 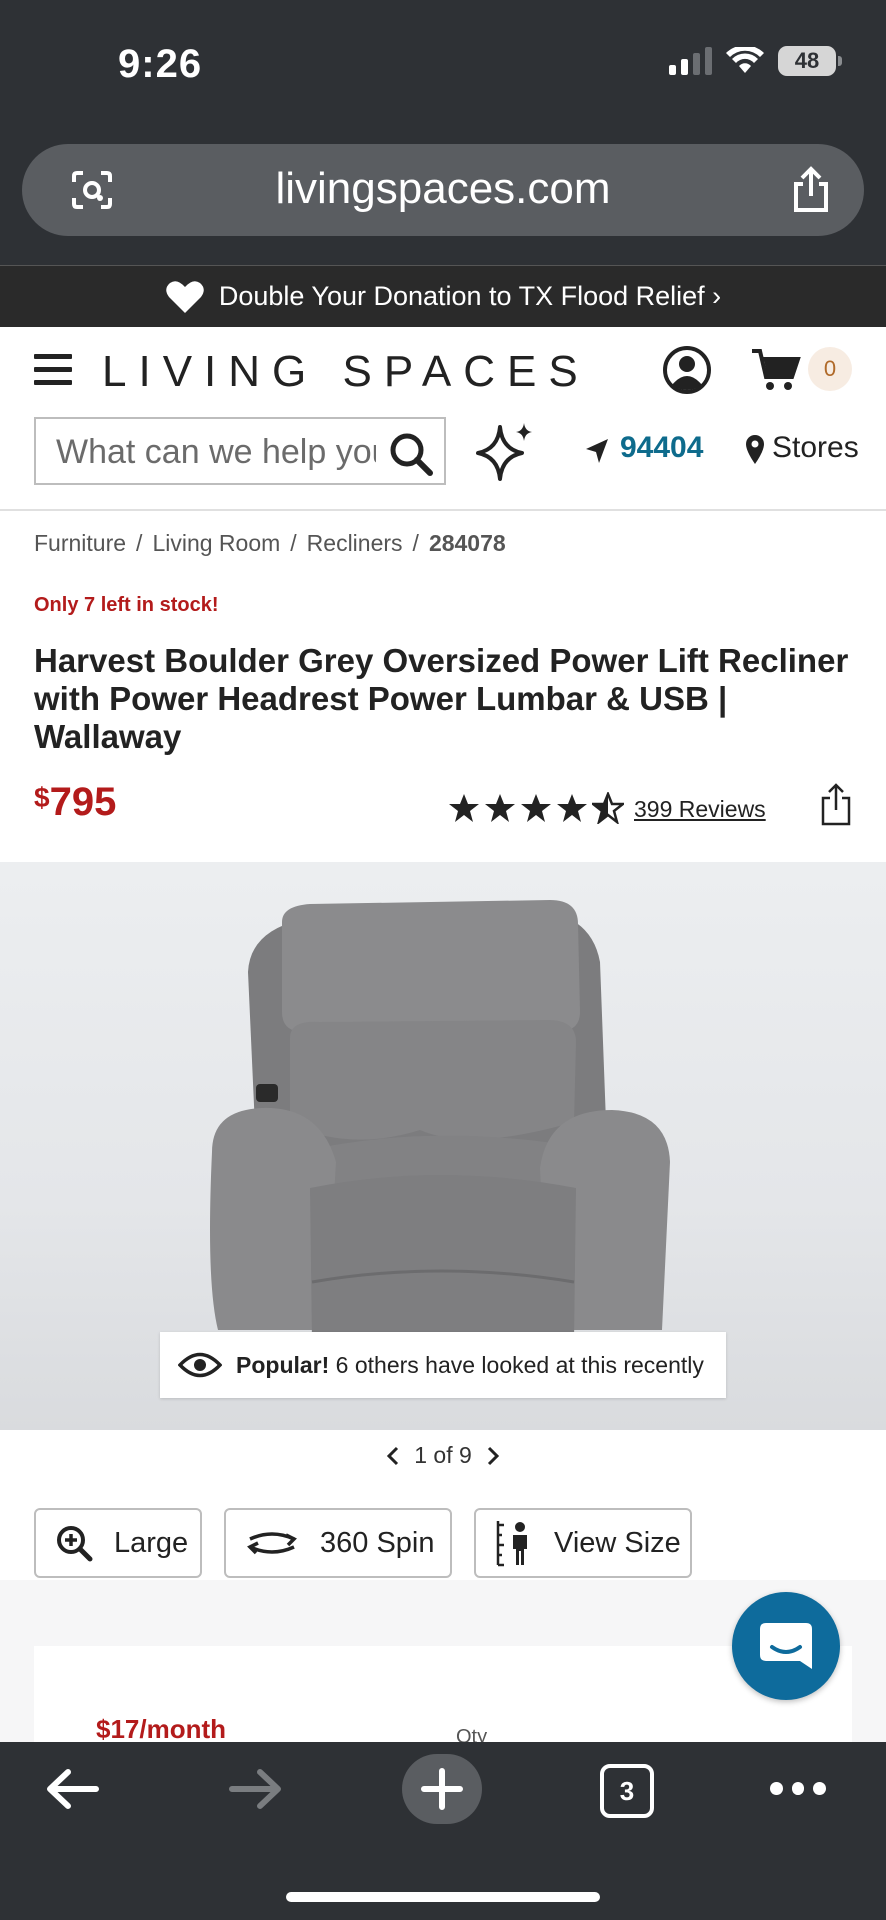 What do you see at coordinates (597, 451) in the screenshot?
I see `location-arrow-icon` at bounding box center [597, 451].